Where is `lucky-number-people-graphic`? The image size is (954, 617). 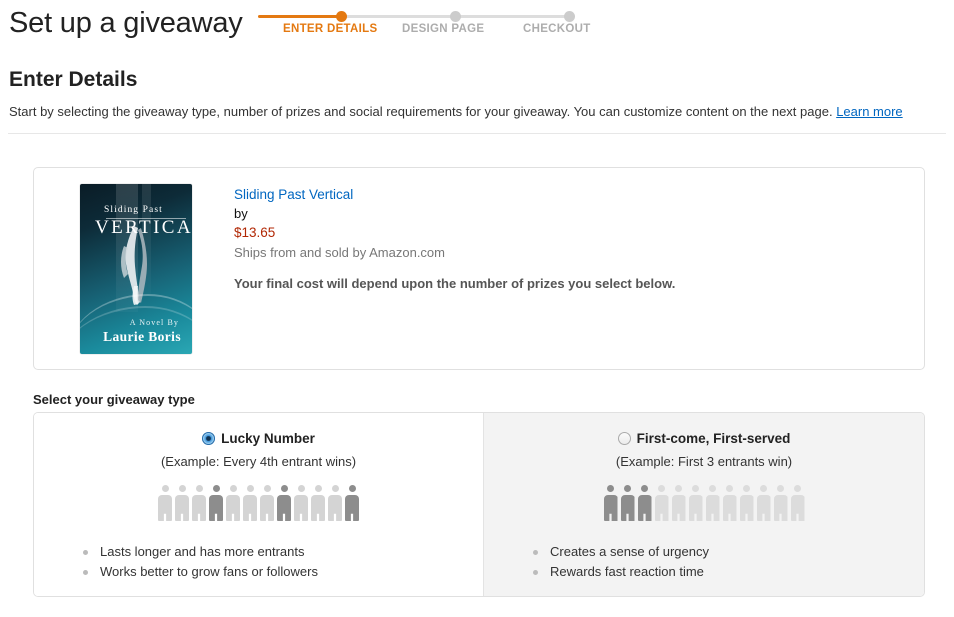
lucky-number-people-graphic is located at coordinates (258, 501).